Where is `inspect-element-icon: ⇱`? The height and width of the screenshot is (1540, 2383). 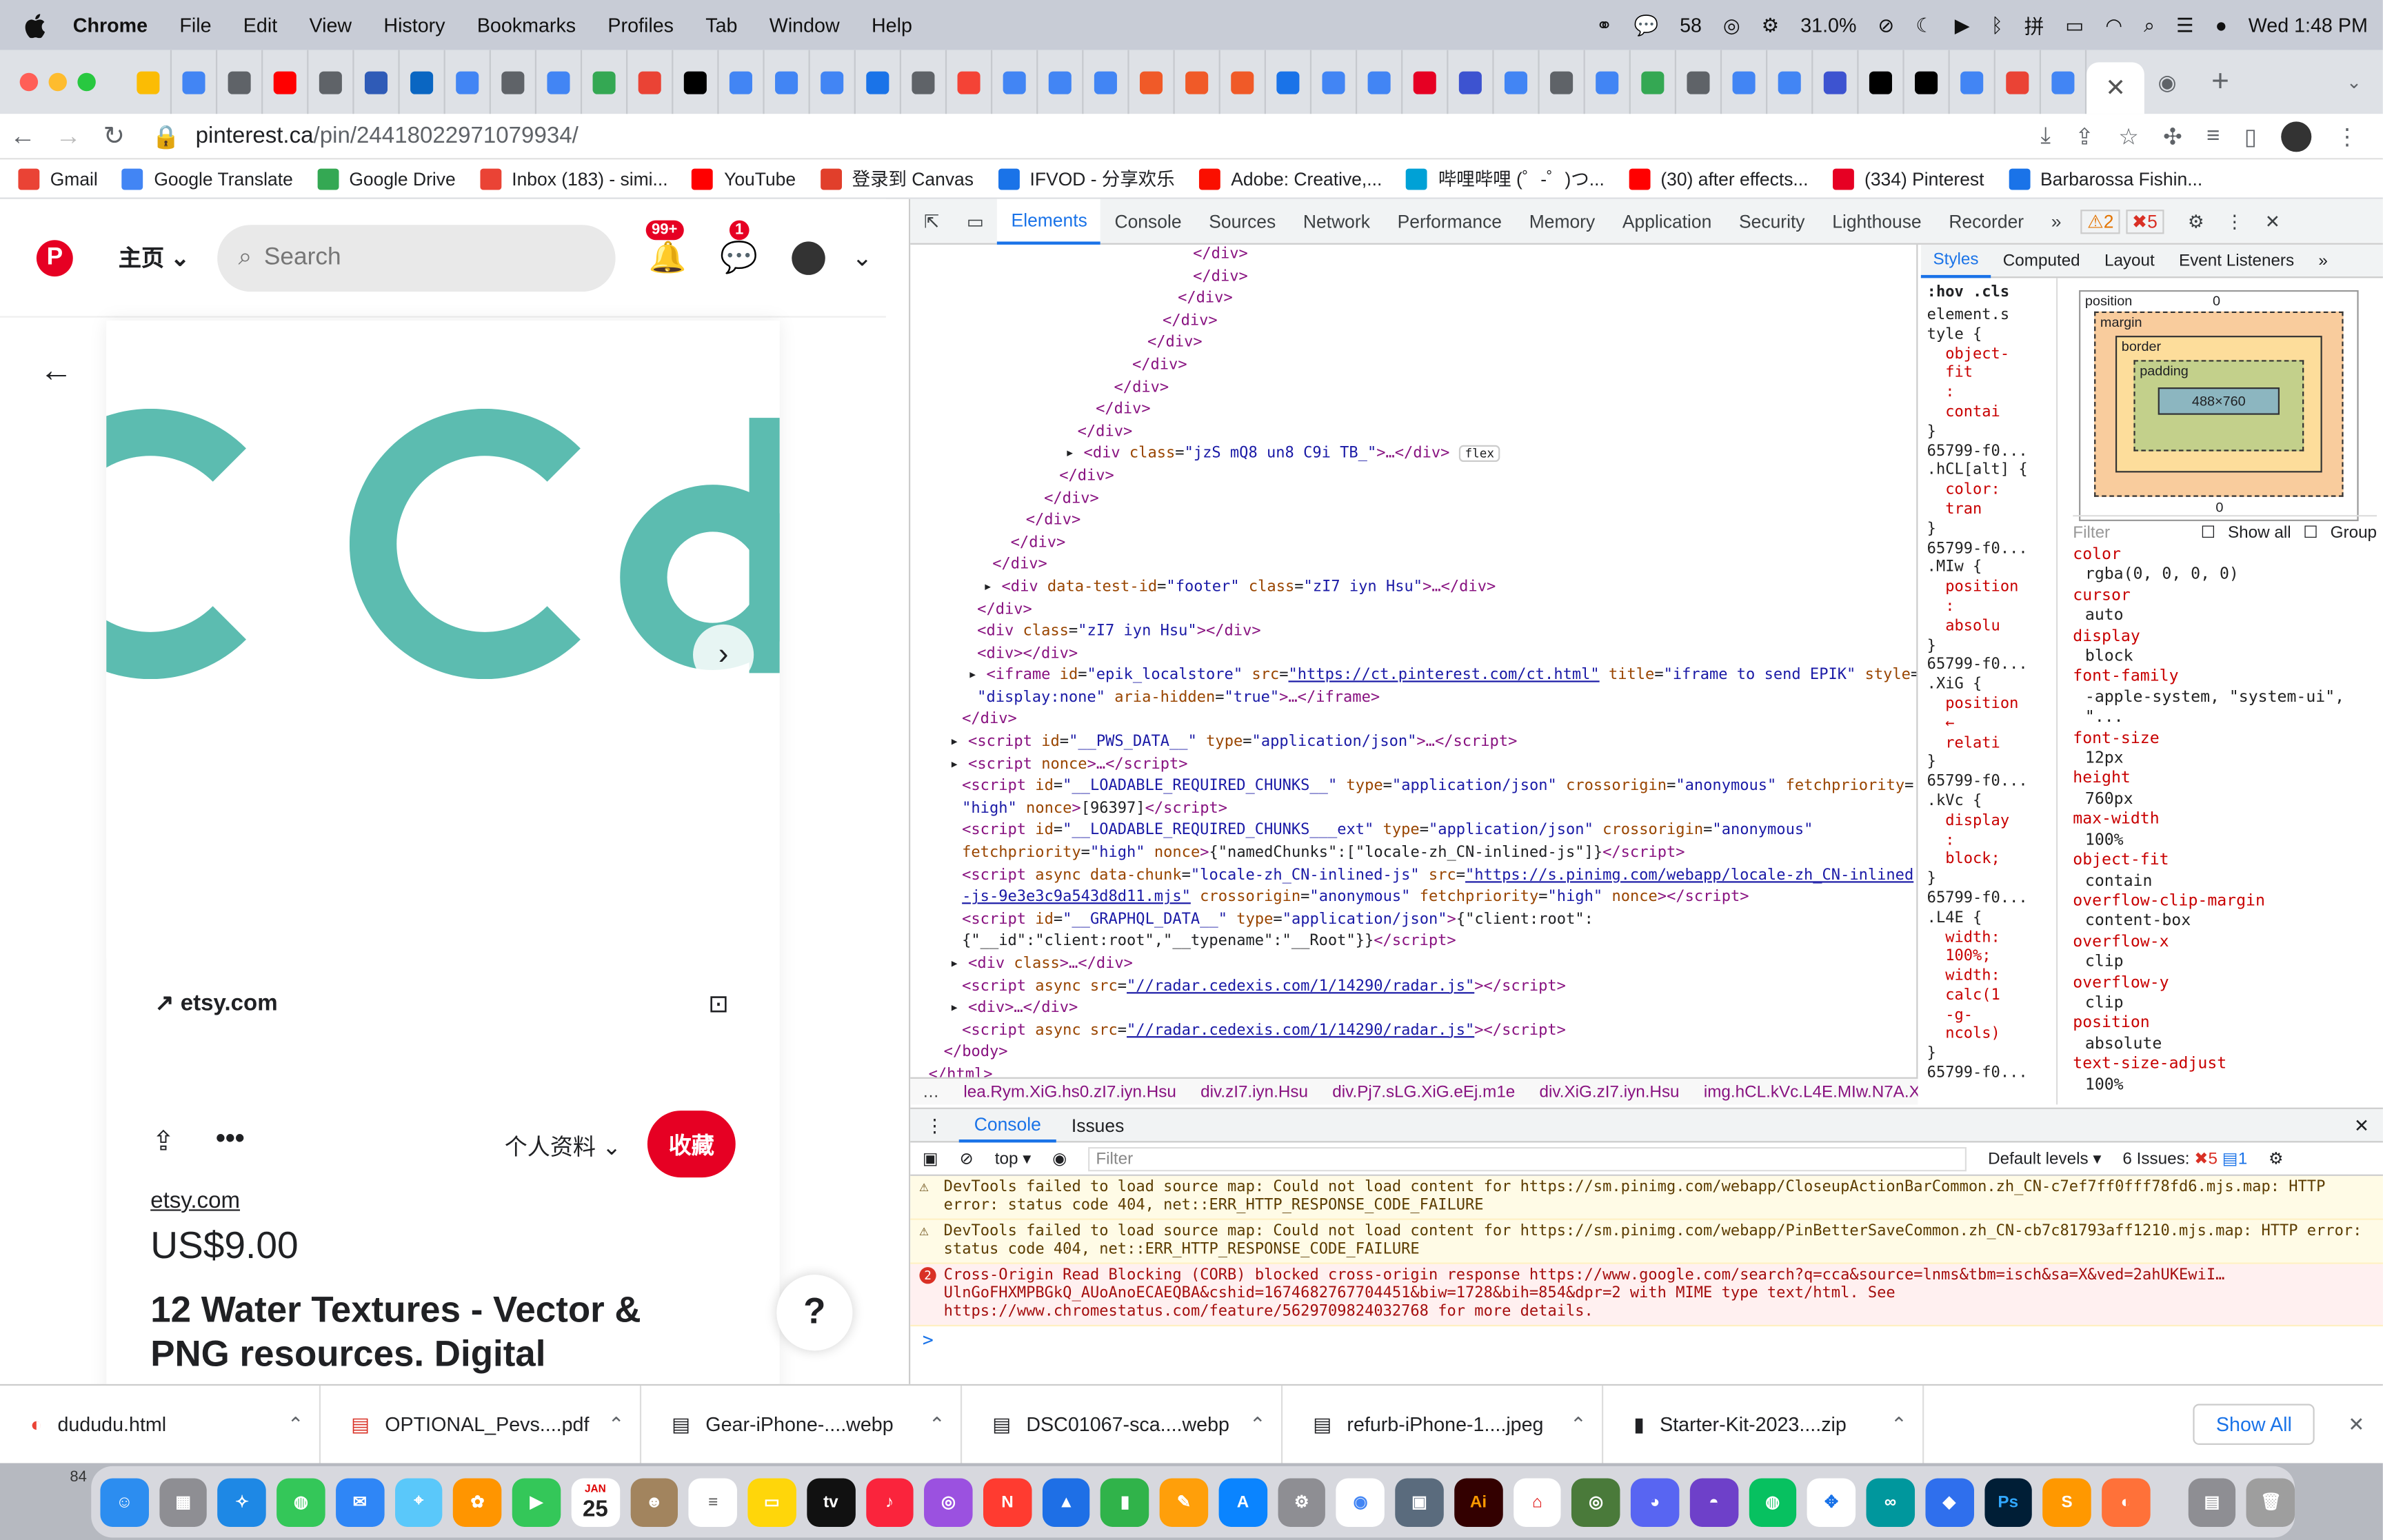 inspect-element-icon: ⇱ is located at coordinates (931, 222).